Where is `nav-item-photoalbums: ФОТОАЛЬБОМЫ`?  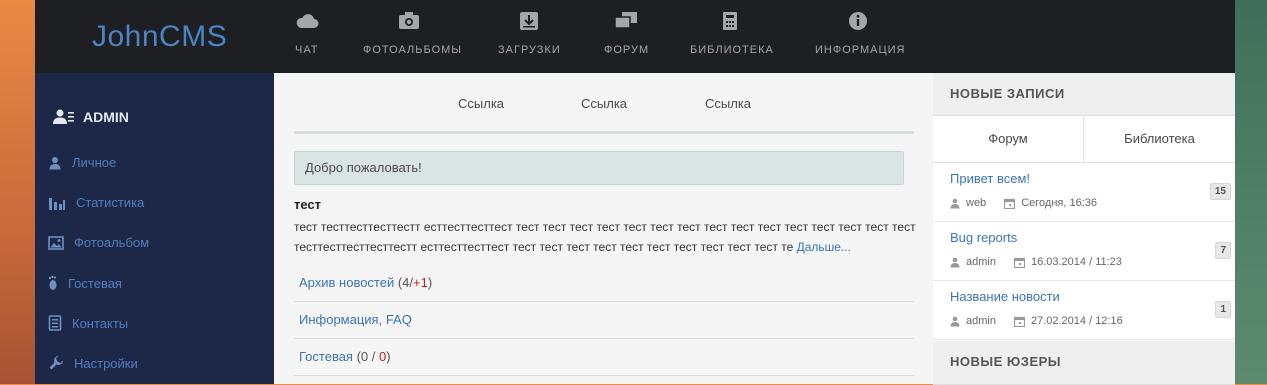 nav-item-photoalbums: ФОТОАЛЬБОМЫ is located at coordinates (413, 33).